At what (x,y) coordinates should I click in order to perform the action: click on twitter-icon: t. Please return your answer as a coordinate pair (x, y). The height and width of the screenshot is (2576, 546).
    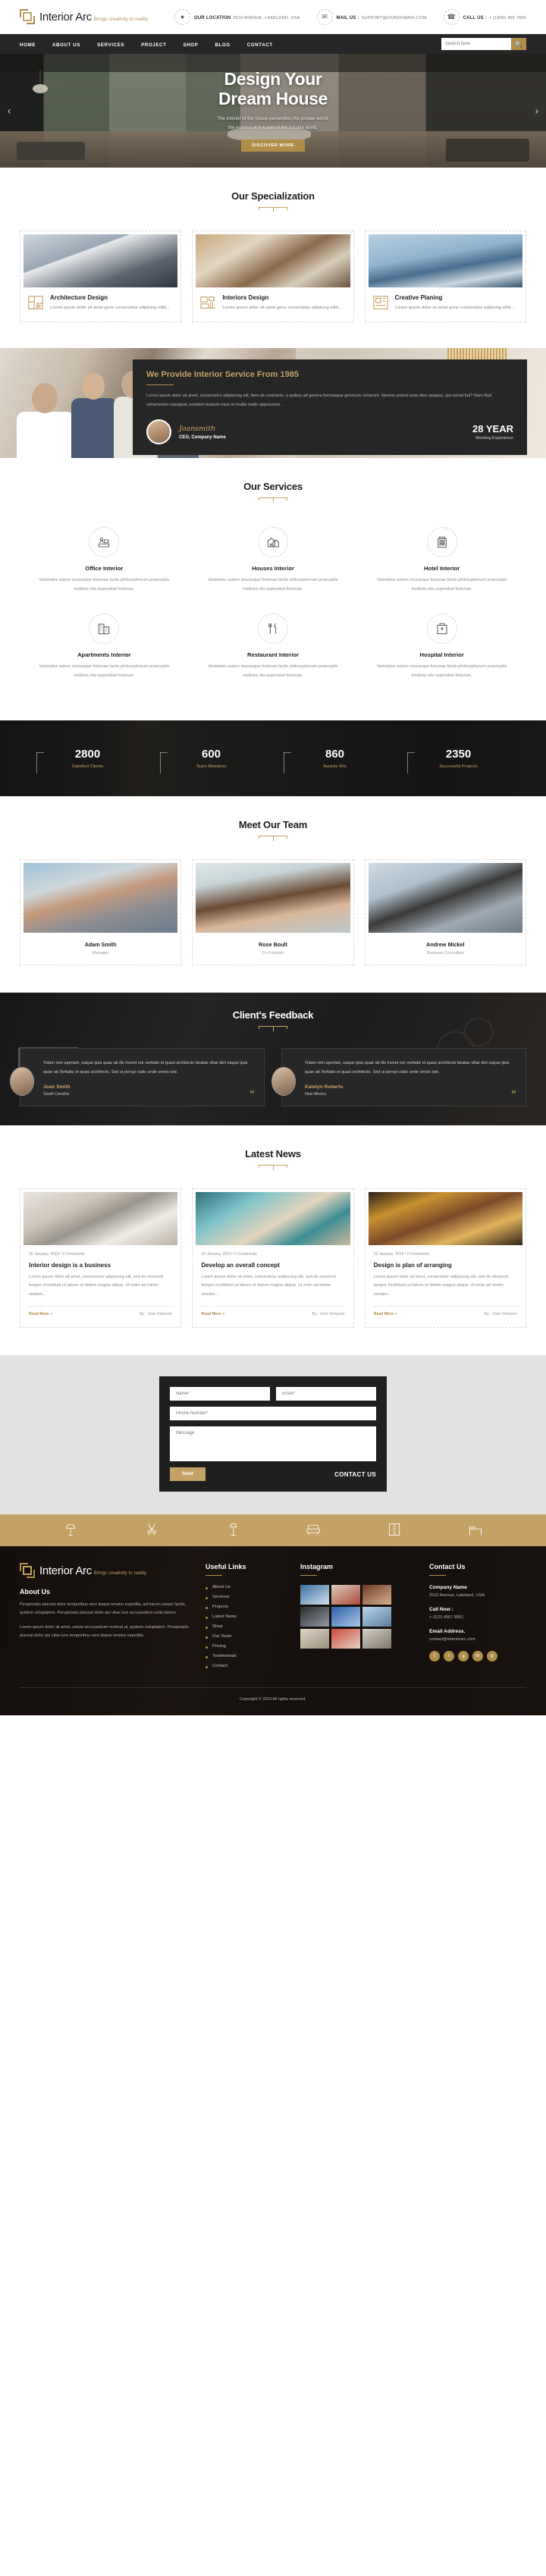
    Looking at the image, I should click on (449, 1656).